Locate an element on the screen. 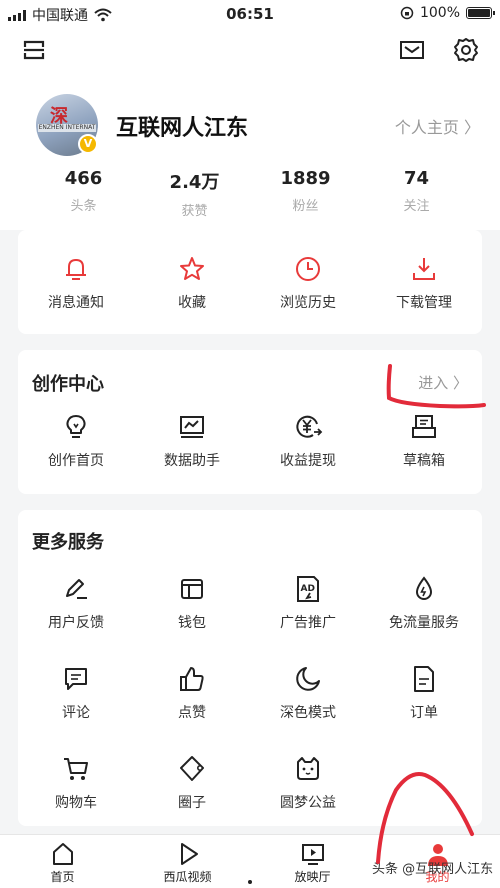  annotation-overlay is located at coordinates (431, 614).